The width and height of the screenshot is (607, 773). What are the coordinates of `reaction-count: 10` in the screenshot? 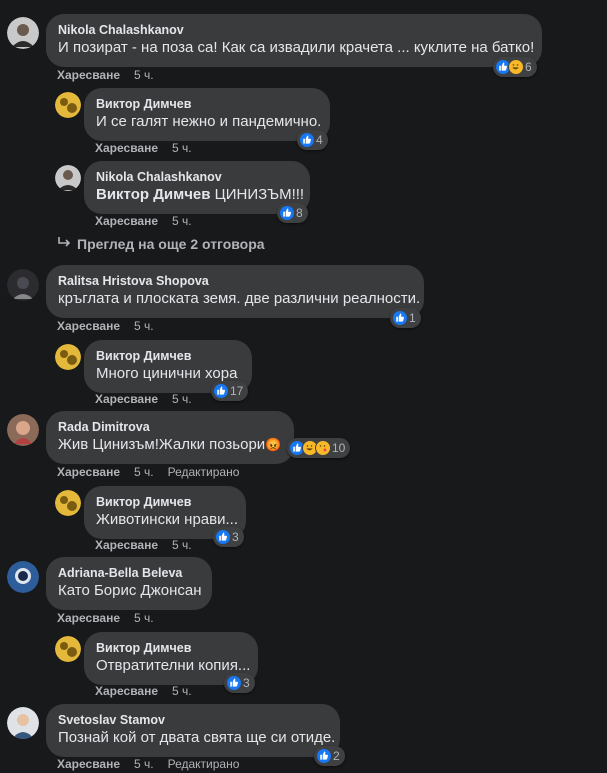 It's located at (339, 448).